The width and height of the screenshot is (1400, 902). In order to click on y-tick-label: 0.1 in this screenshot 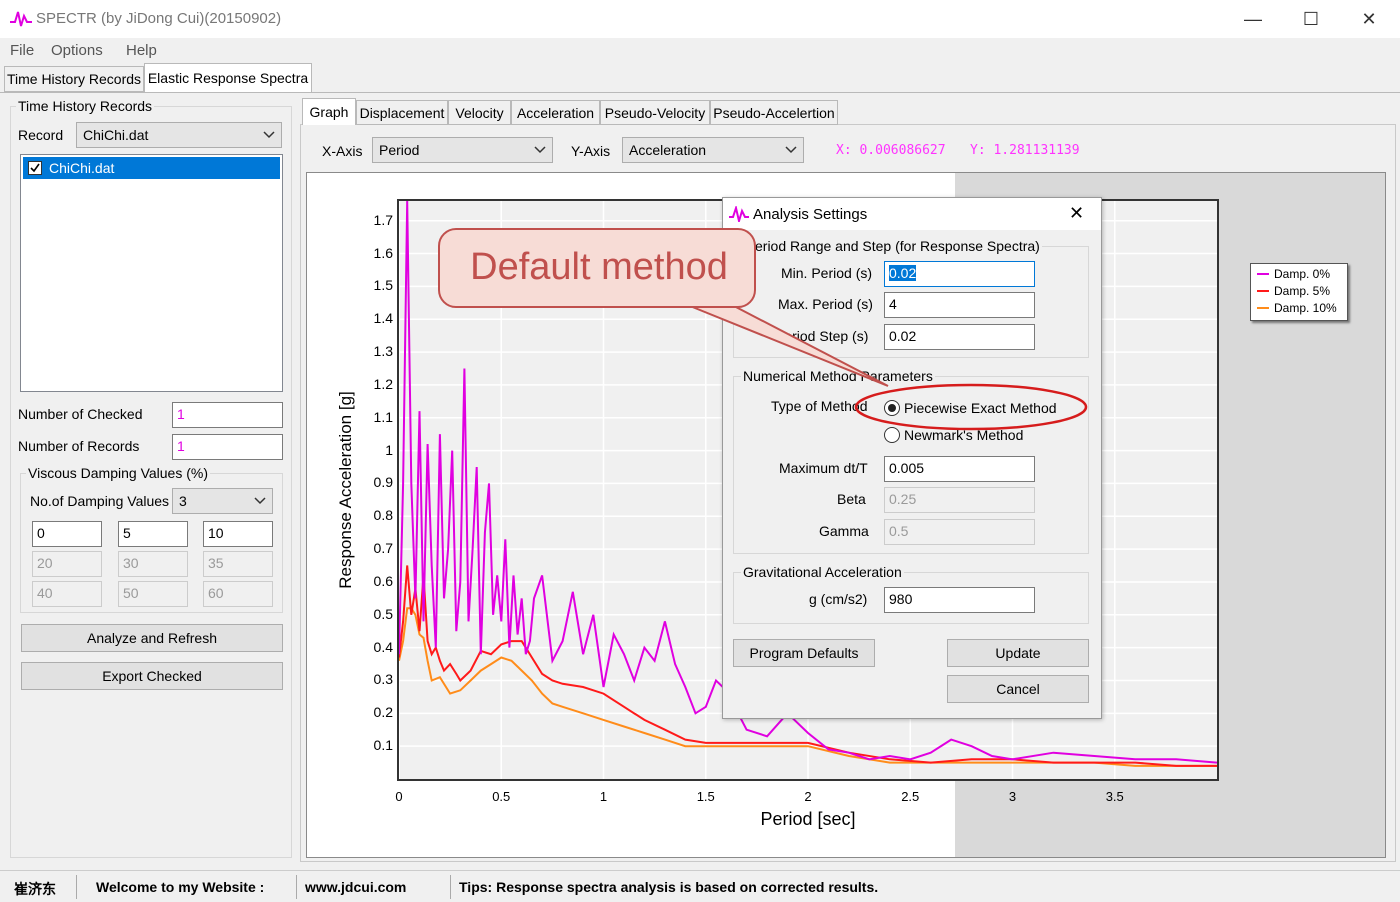, I will do `click(383, 745)`.